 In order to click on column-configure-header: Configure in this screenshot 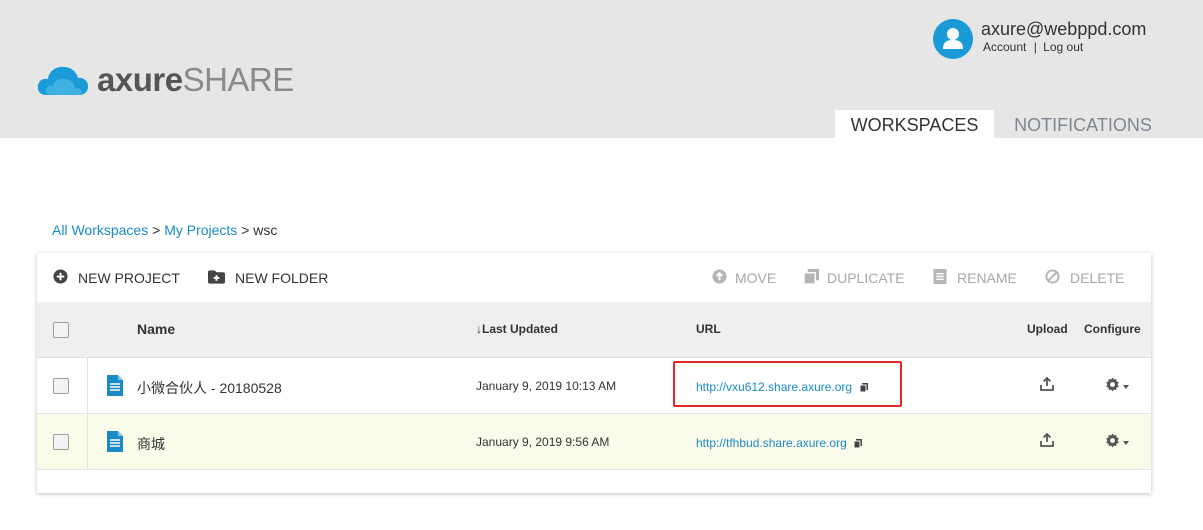, I will do `click(1112, 329)`.